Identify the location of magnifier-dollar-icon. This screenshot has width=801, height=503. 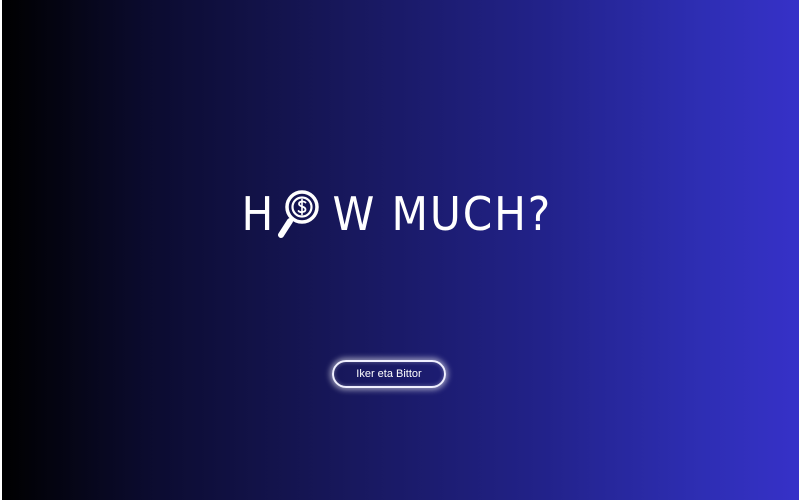
(299, 215).